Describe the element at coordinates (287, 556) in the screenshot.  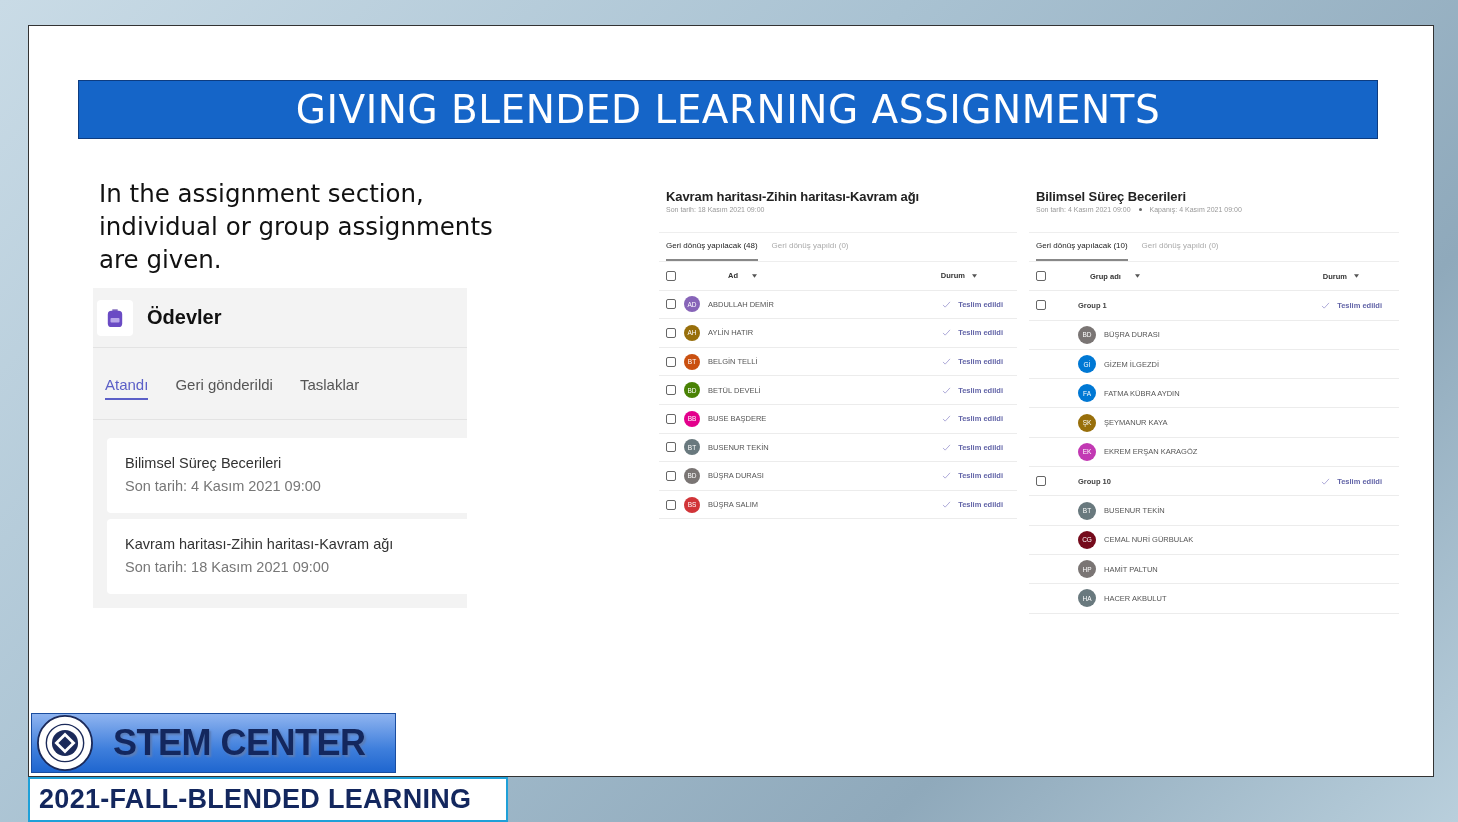
I see `assignment-card: Kavram haritası-Zihin haritası-Kavram ağı Son tarih: 18 Kasım 2021 09:00` at that location.